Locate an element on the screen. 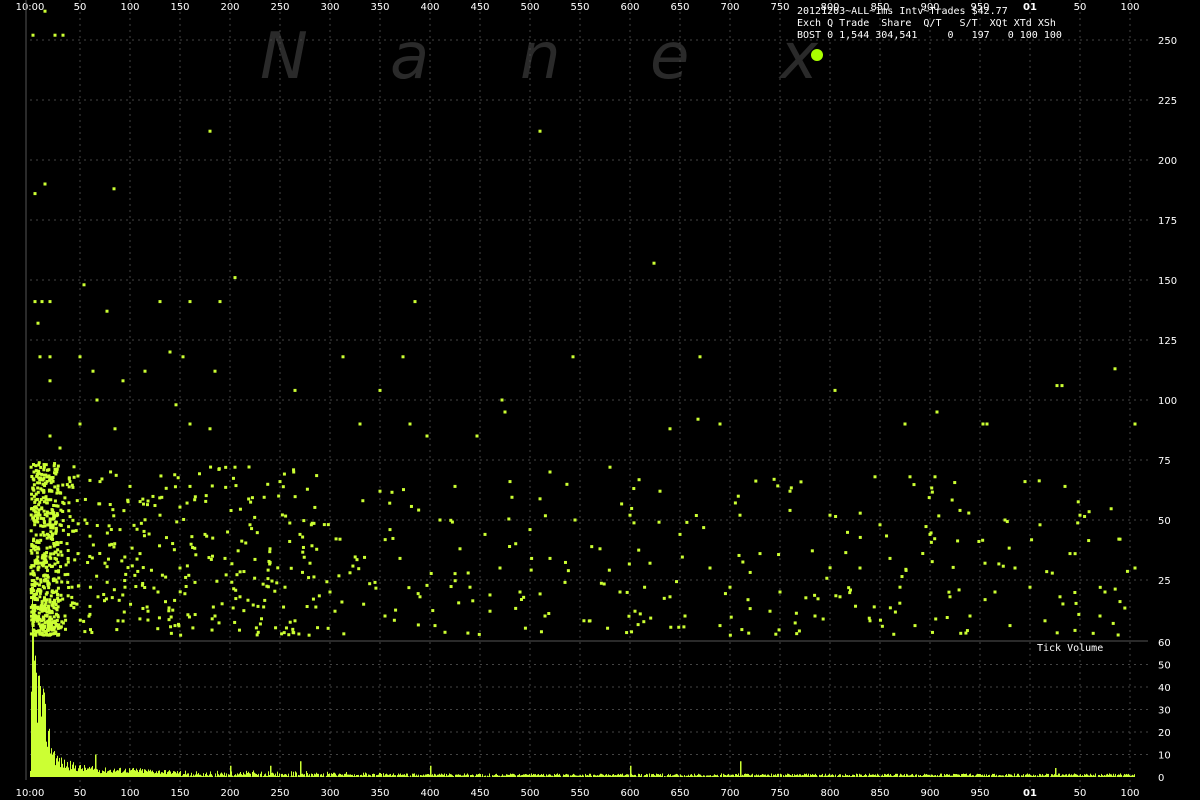 The height and width of the screenshot is (800, 1200). x-tick-label-bottom: 250 is located at coordinates (279, 793).